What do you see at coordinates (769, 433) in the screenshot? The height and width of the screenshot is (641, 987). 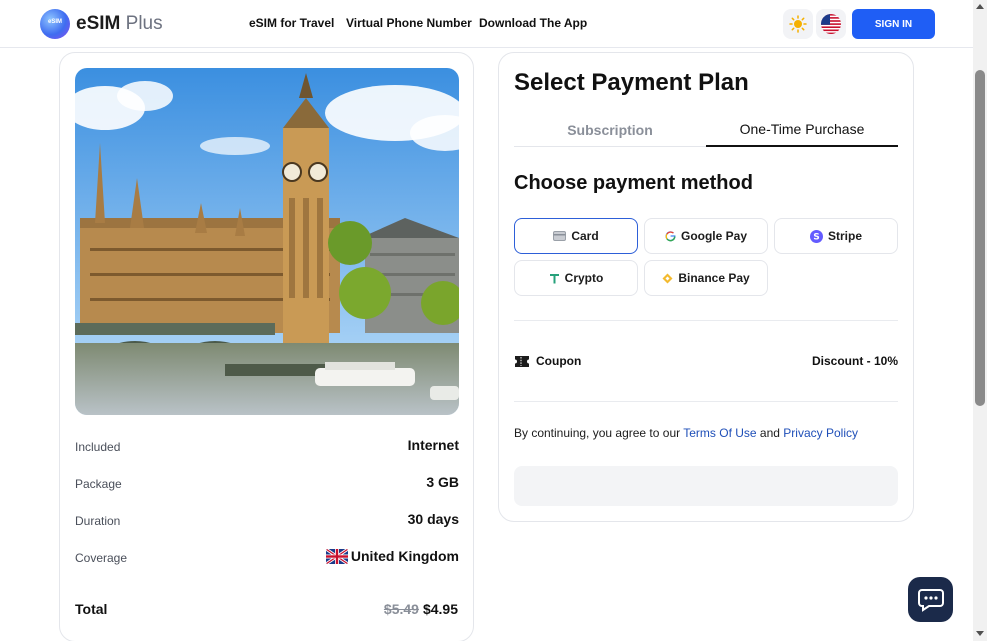 I see `terms-and: and` at bounding box center [769, 433].